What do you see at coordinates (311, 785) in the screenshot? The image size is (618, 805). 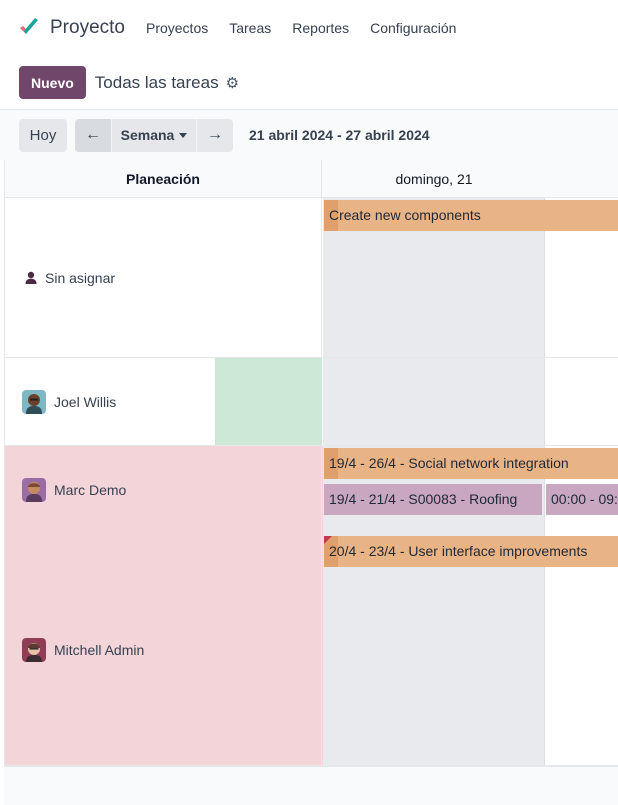 I see `gantt-footer` at bounding box center [311, 785].